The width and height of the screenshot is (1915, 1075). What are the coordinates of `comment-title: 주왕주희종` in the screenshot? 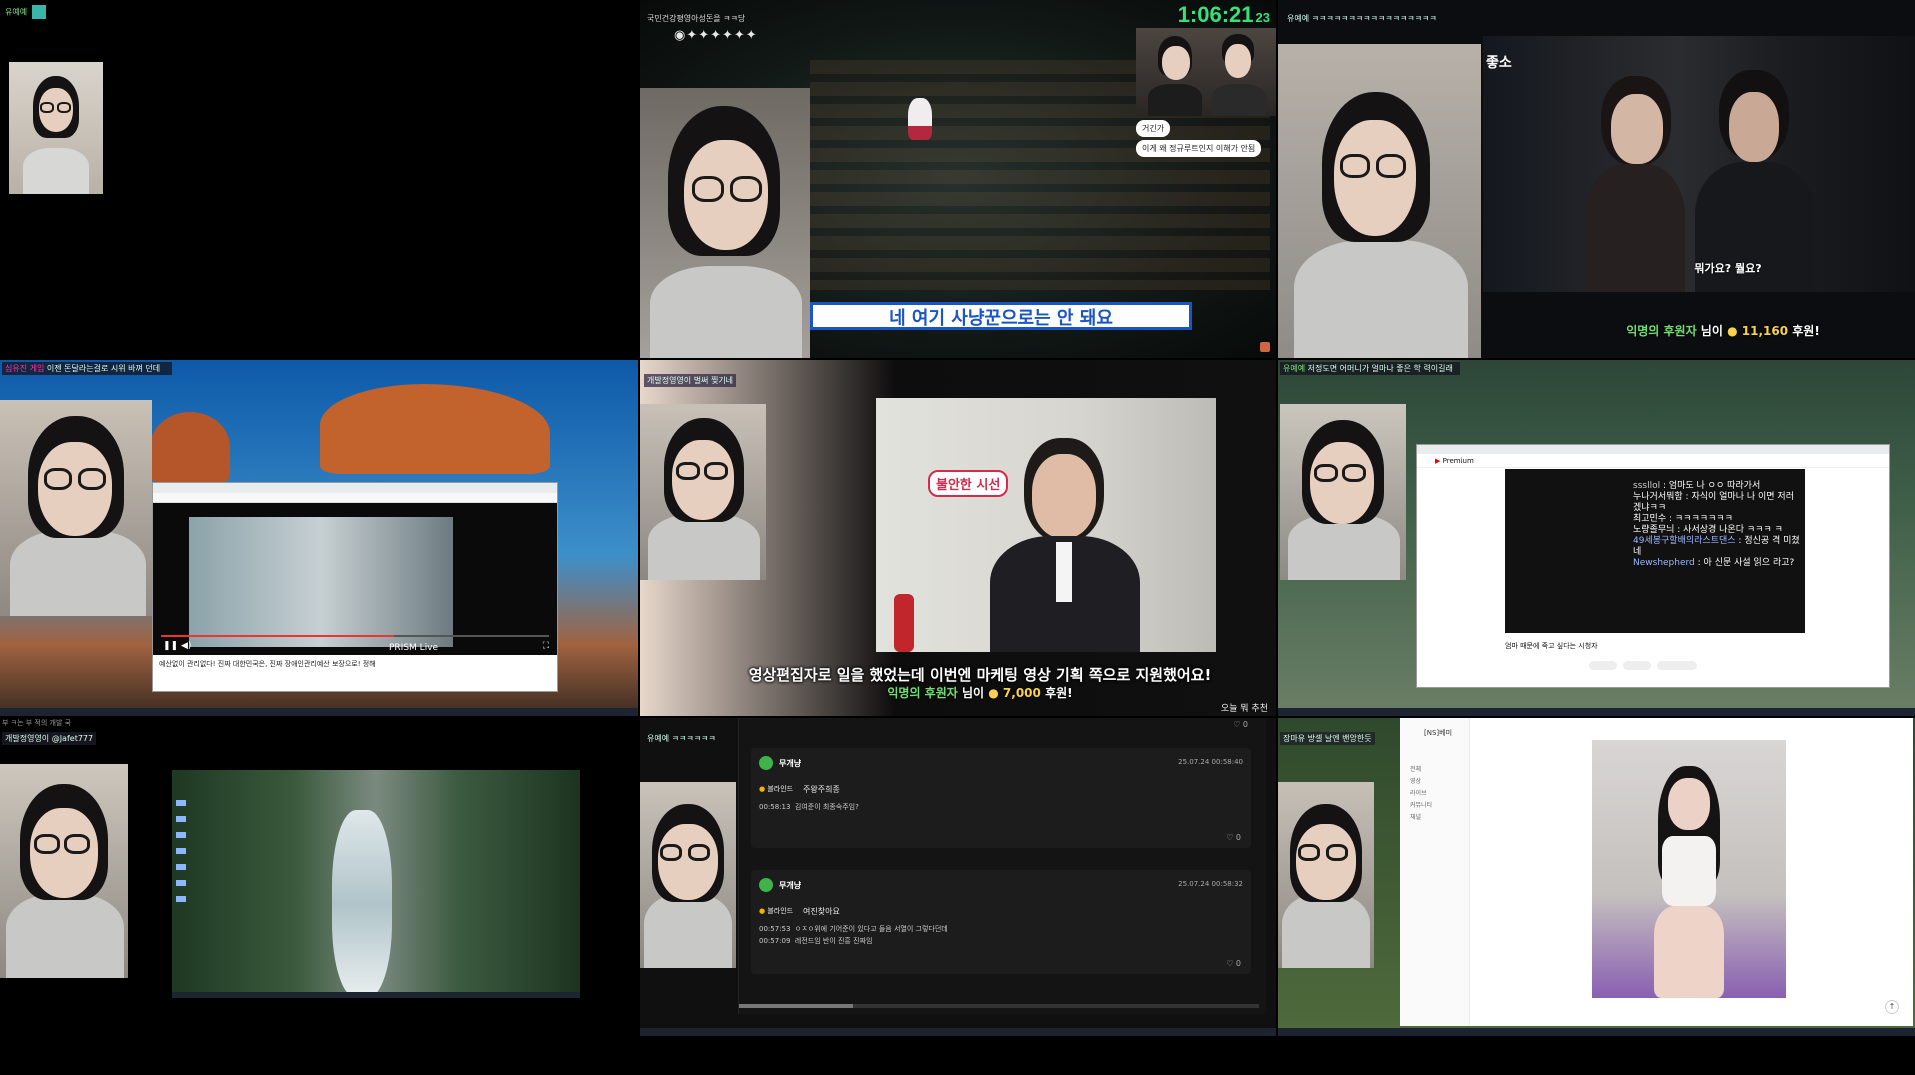 It's located at (821, 789).